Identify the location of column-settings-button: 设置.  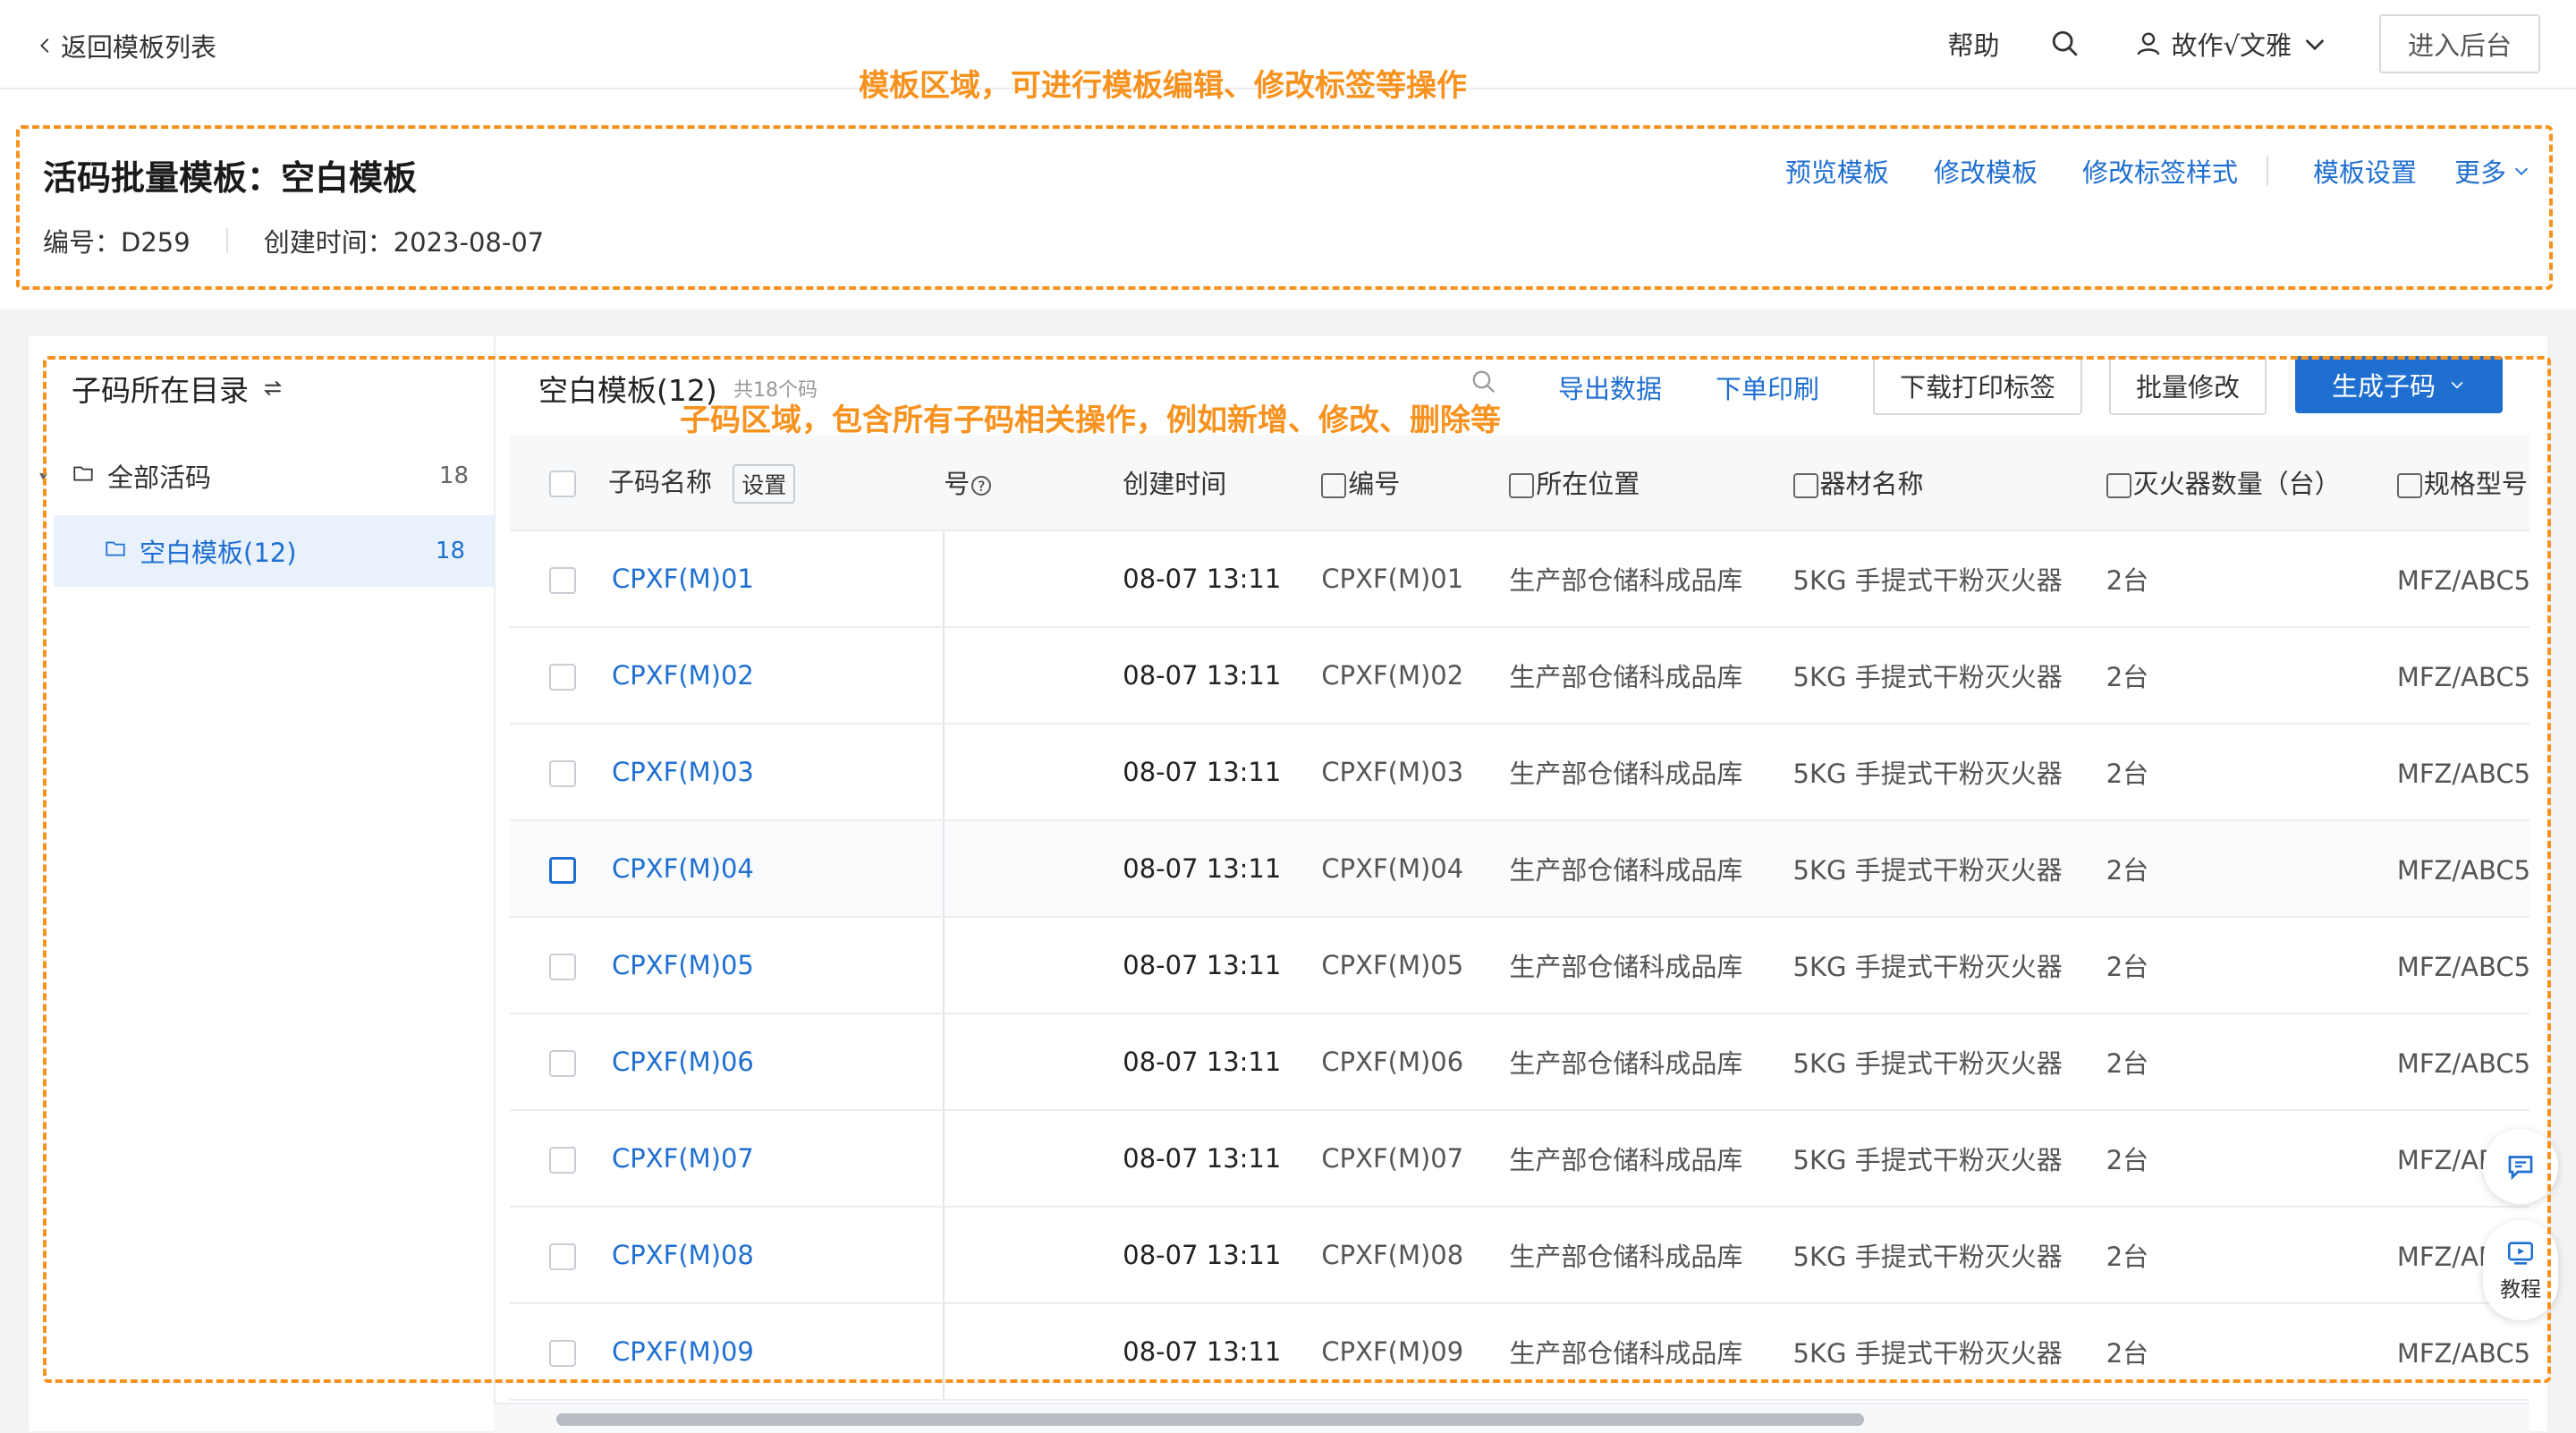
(764, 483).